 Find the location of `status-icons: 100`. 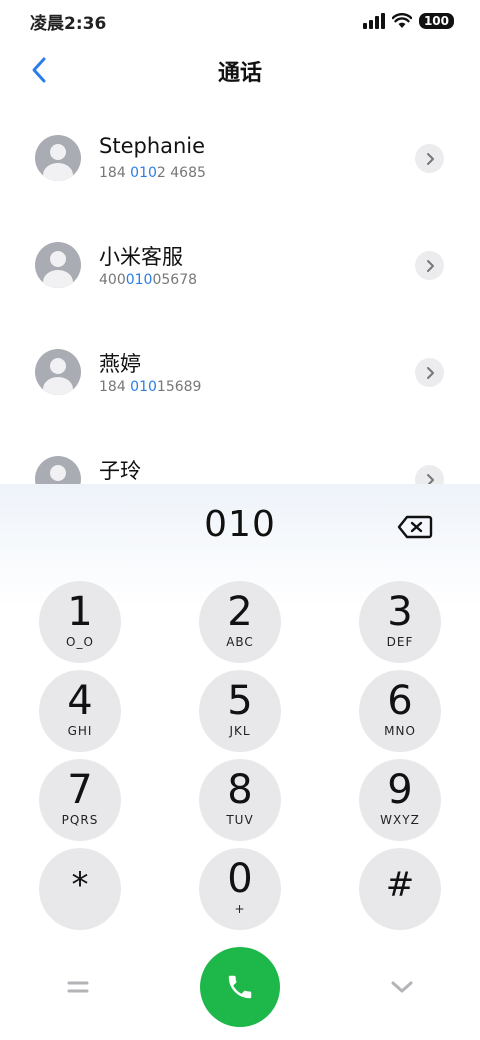

status-icons: 100 is located at coordinates (408, 21).